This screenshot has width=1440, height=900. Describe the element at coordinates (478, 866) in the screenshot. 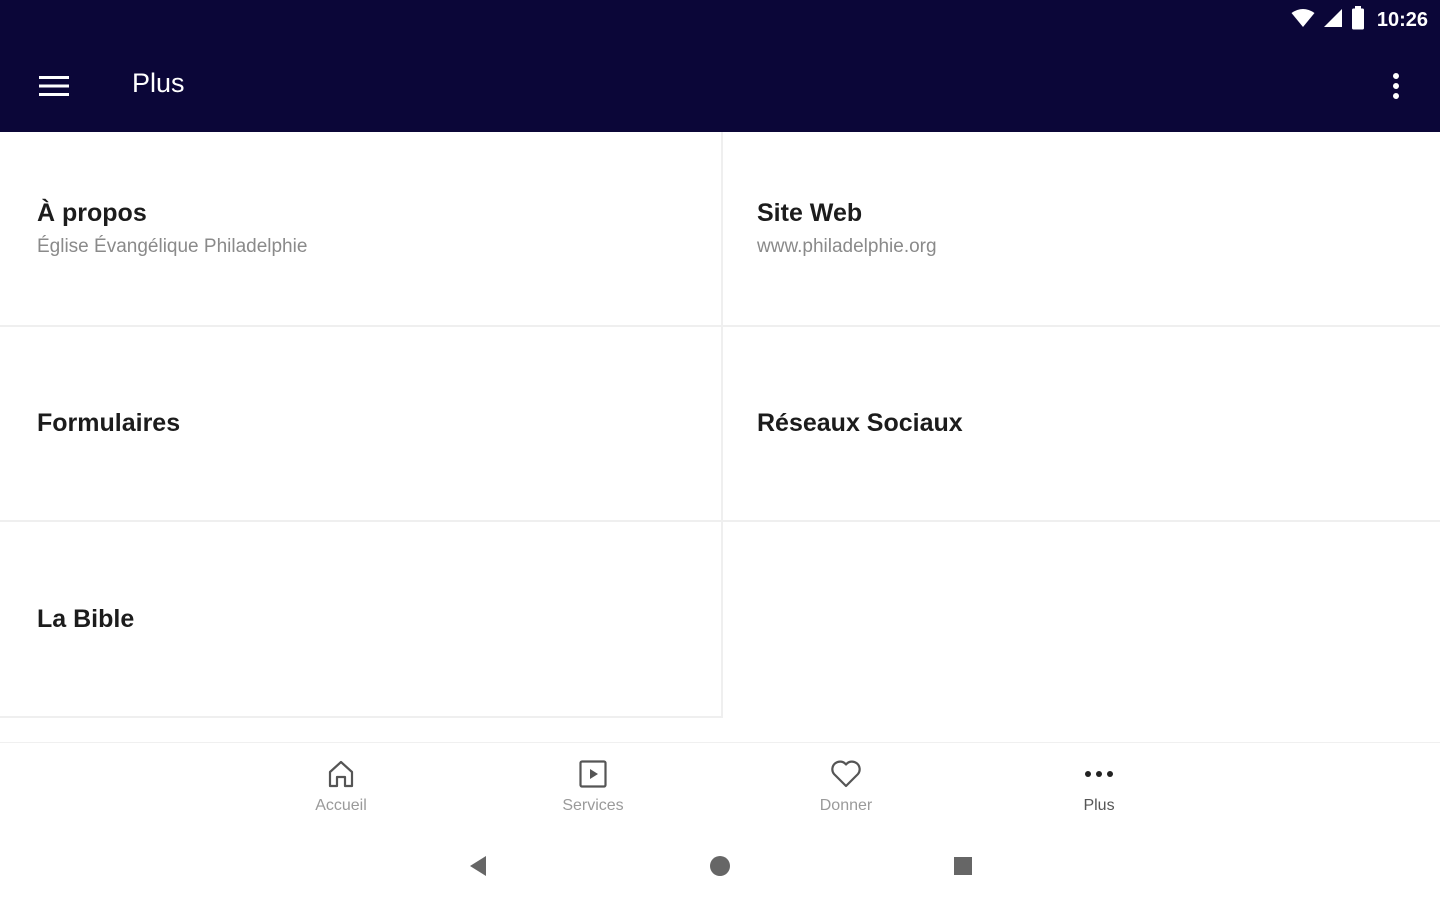

I see `back-icon` at that location.